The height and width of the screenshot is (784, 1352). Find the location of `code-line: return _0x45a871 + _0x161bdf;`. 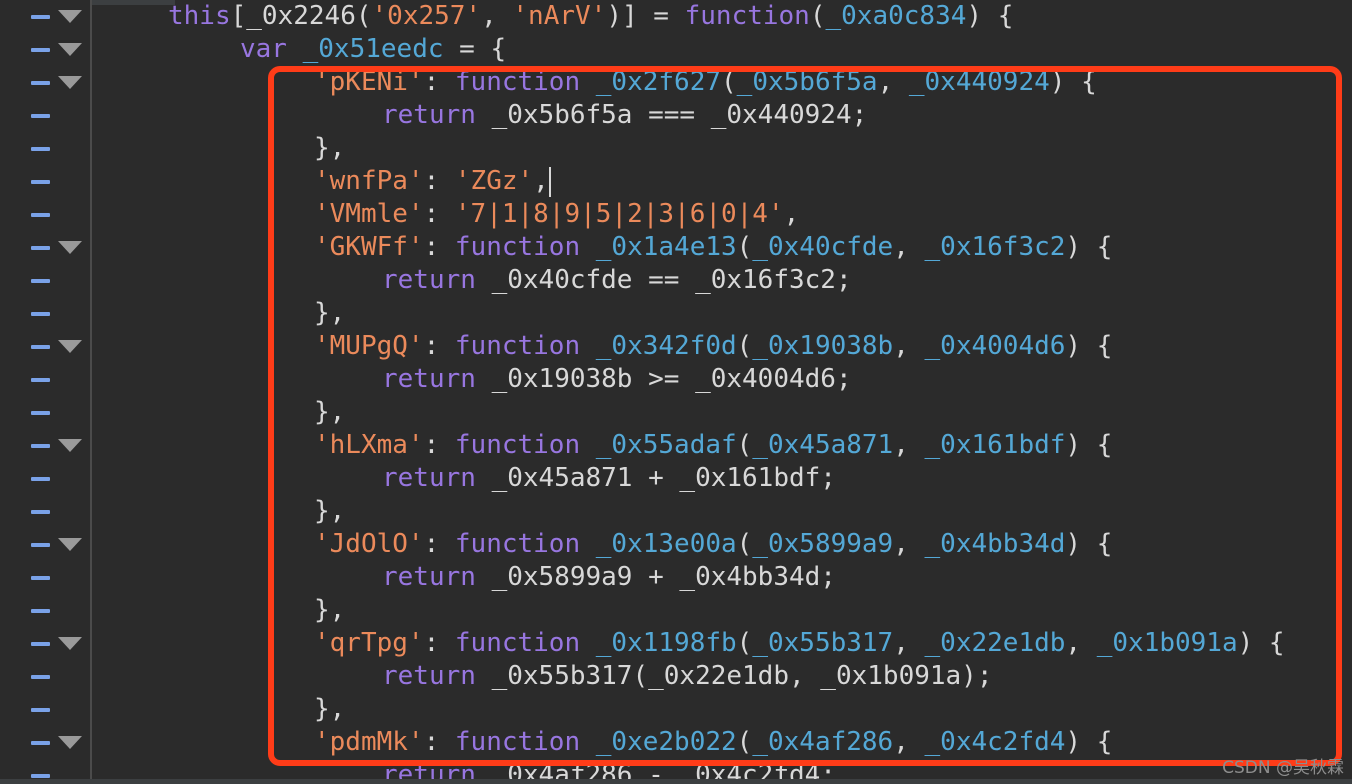

code-line: return _0x45a871 + _0x161bdf; is located at coordinates (464, 478).